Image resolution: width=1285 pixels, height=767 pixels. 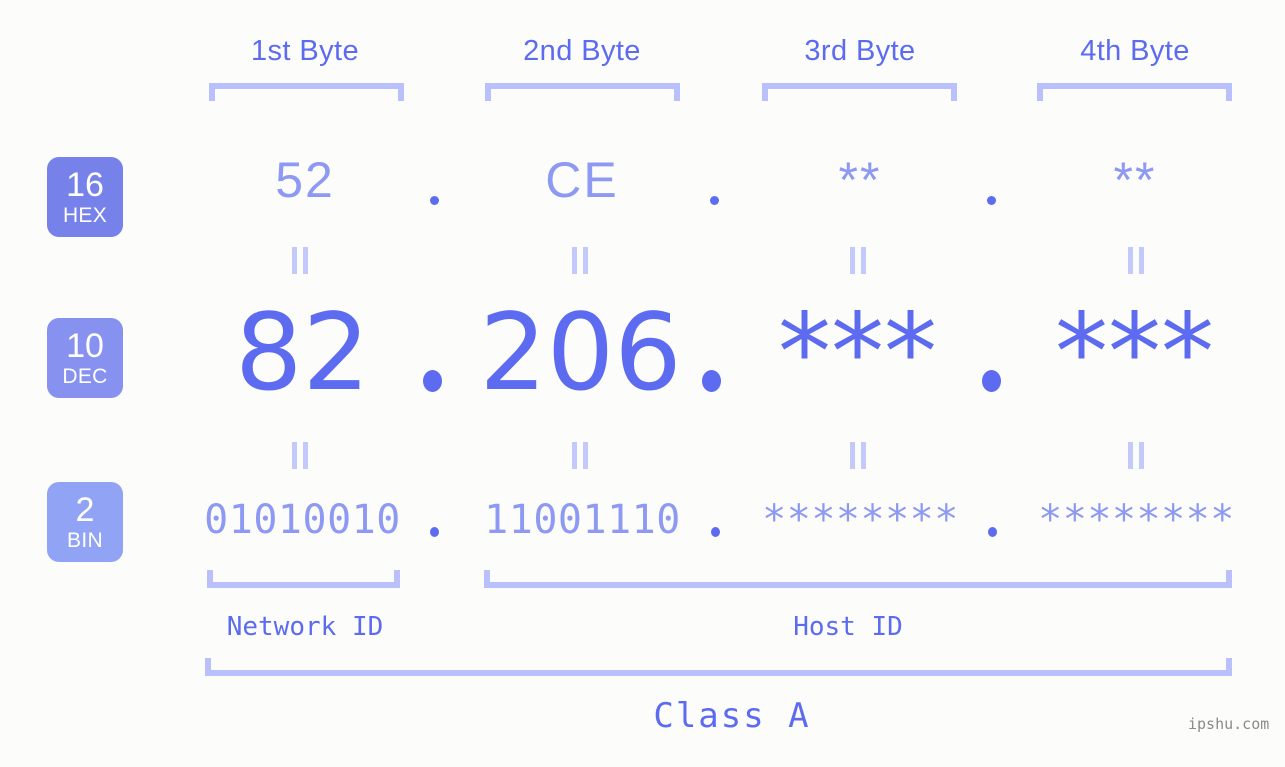 I want to click on base-badge-bin-number: 2, so click(x=85, y=510).